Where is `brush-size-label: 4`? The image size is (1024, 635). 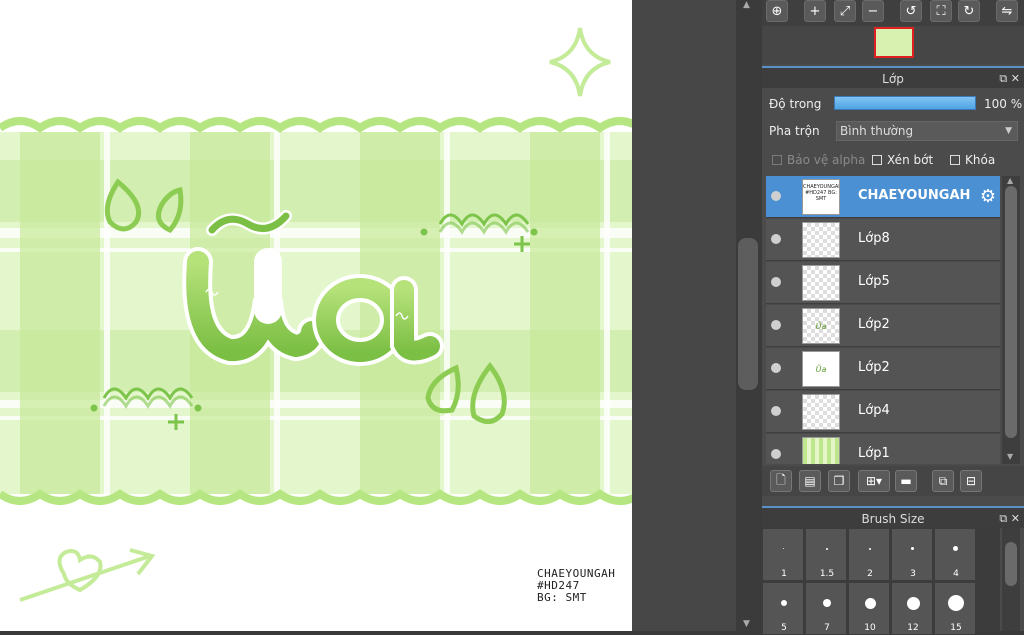
brush-size-label: 4 is located at coordinates (956, 574).